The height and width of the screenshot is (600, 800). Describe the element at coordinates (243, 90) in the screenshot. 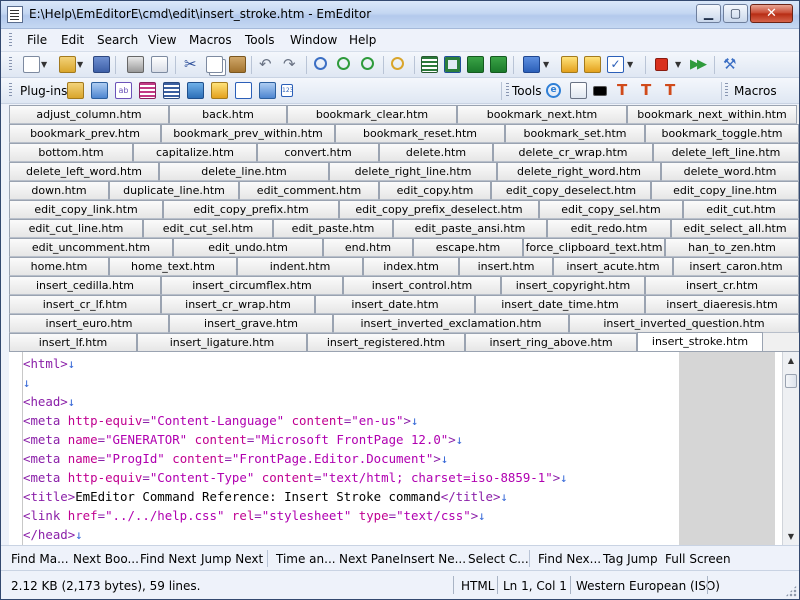

I see `find-bar-icon` at that location.